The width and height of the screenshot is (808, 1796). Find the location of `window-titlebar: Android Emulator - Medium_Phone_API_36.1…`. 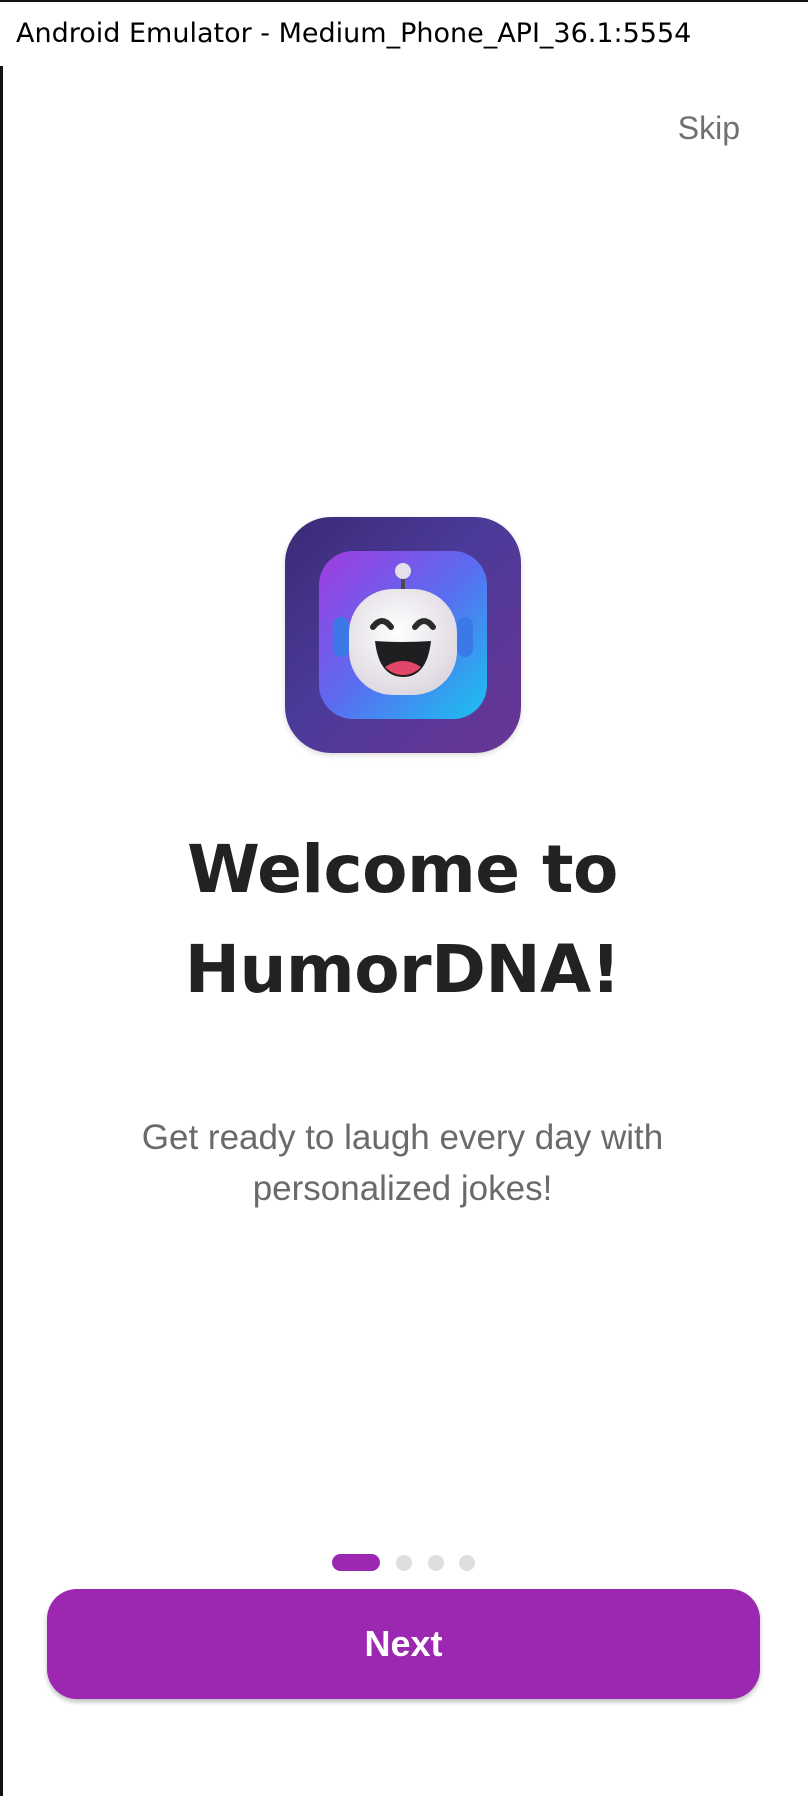

window-titlebar: Android Emulator - Medium_Phone_API_36.1… is located at coordinates (404, 33).